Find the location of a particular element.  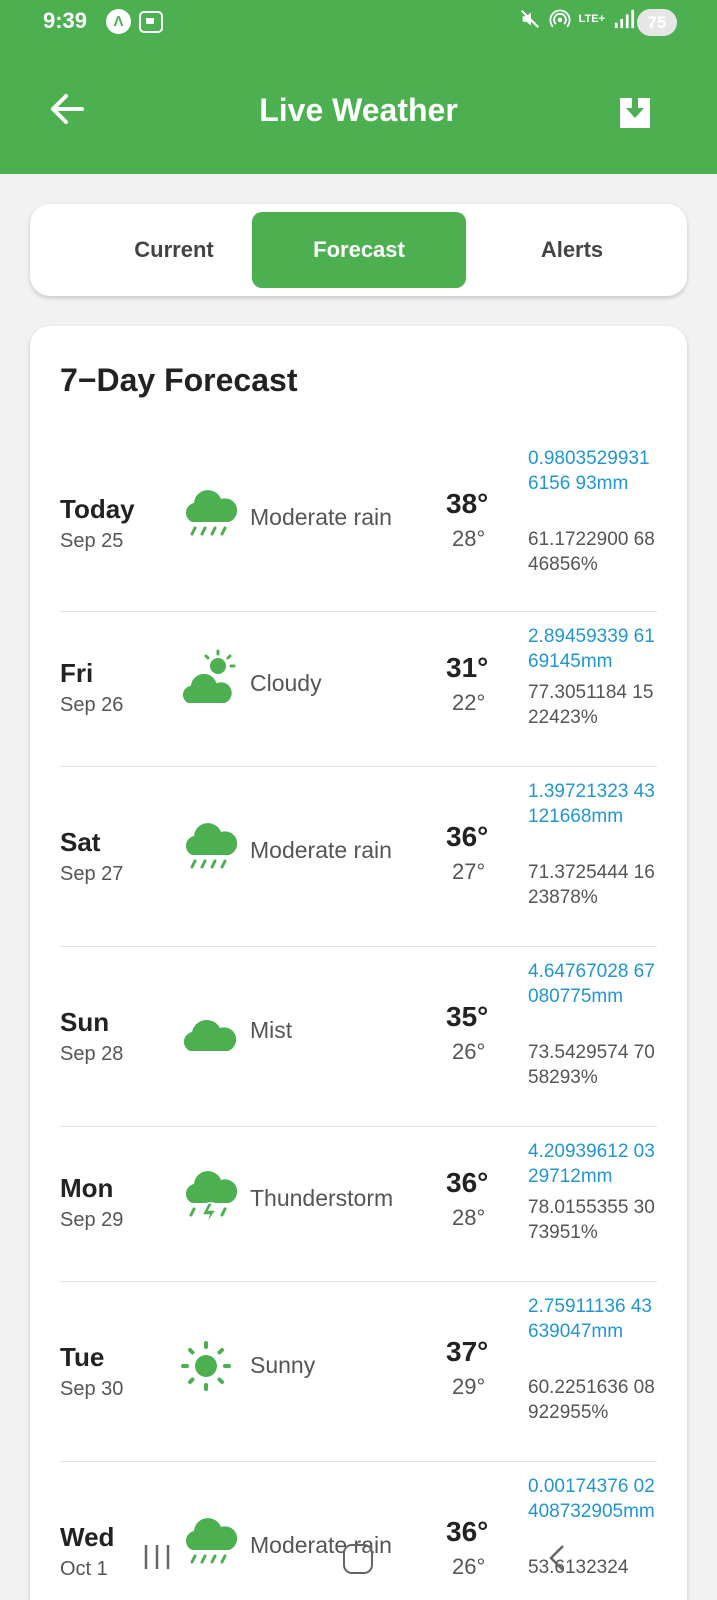

forecast-humidity: 61.1722900 6846856% is located at coordinates (591, 552).